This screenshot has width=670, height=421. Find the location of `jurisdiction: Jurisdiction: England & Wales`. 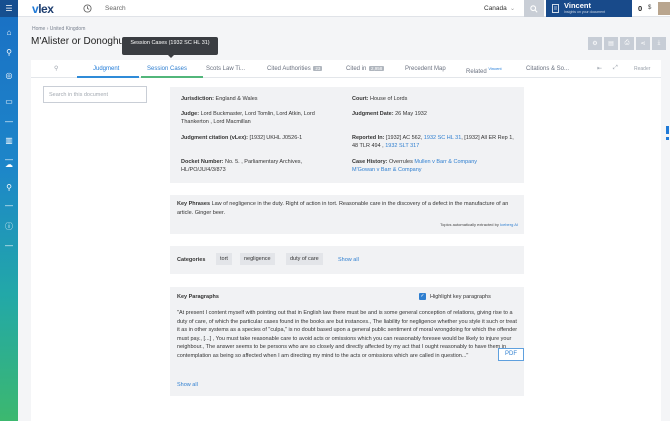

jurisdiction: Jurisdiction: England & Wales is located at coordinates (219, 99).